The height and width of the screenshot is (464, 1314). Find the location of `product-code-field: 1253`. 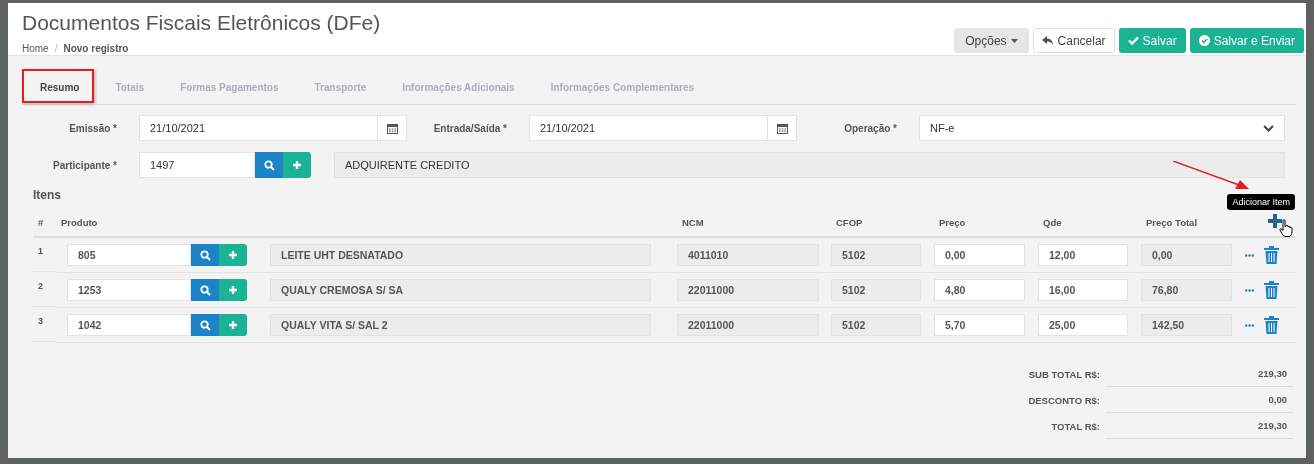

product-code-field: 1253 is located at coordinates (129, 290).